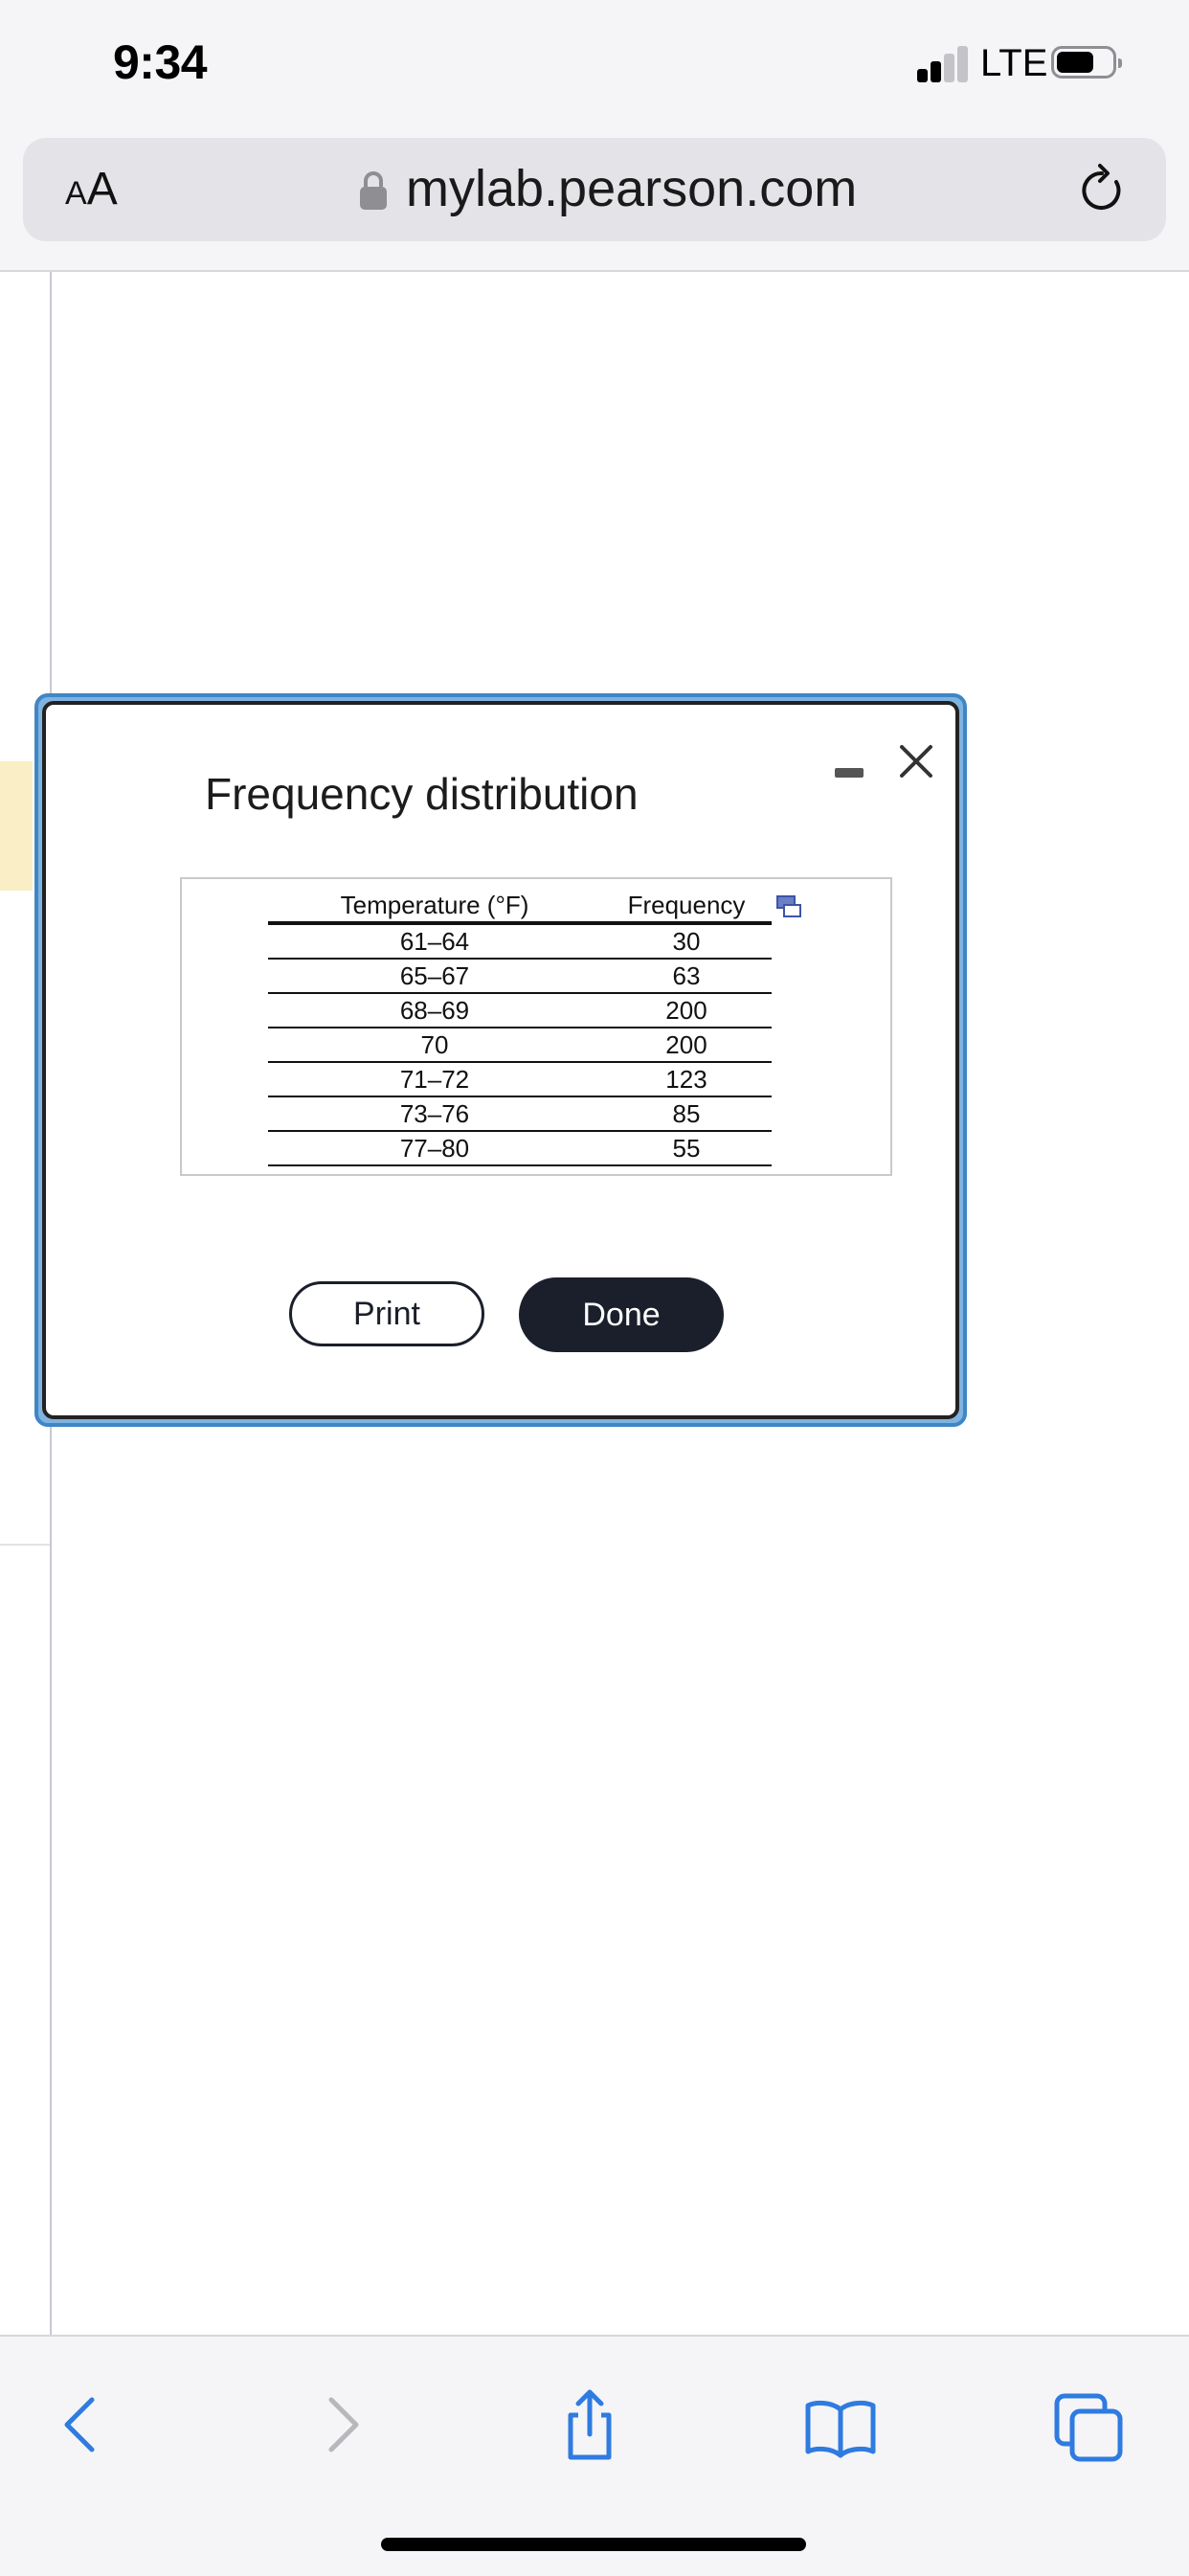 The height and width of the screenshot is (2576, 1189). I want to click on browser-bottom-toolbar, so click(594, 2455).